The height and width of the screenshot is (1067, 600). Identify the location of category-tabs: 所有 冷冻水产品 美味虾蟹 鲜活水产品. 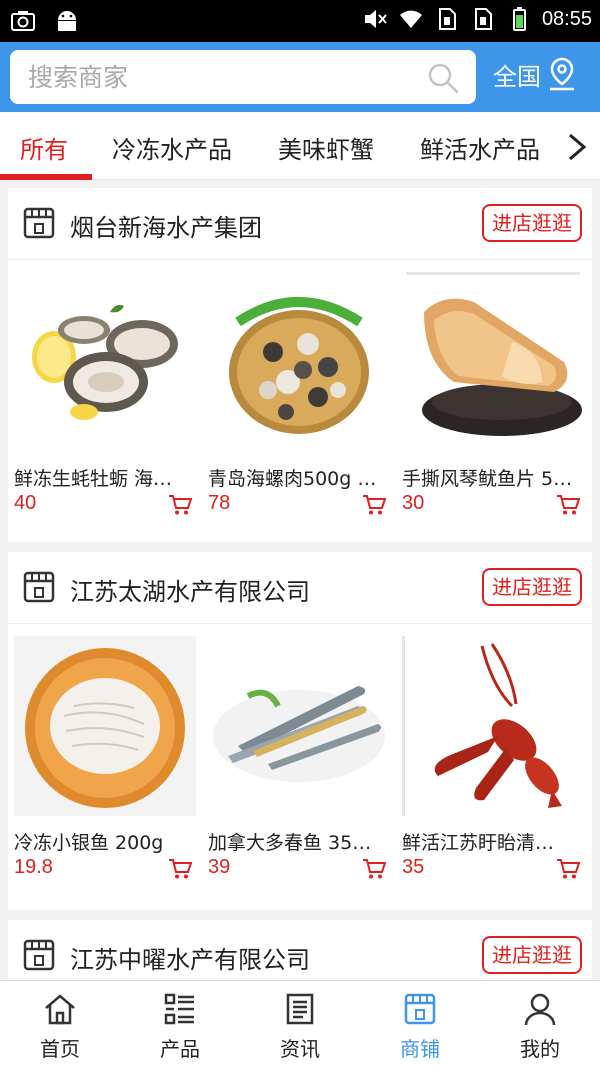
(300, 146).